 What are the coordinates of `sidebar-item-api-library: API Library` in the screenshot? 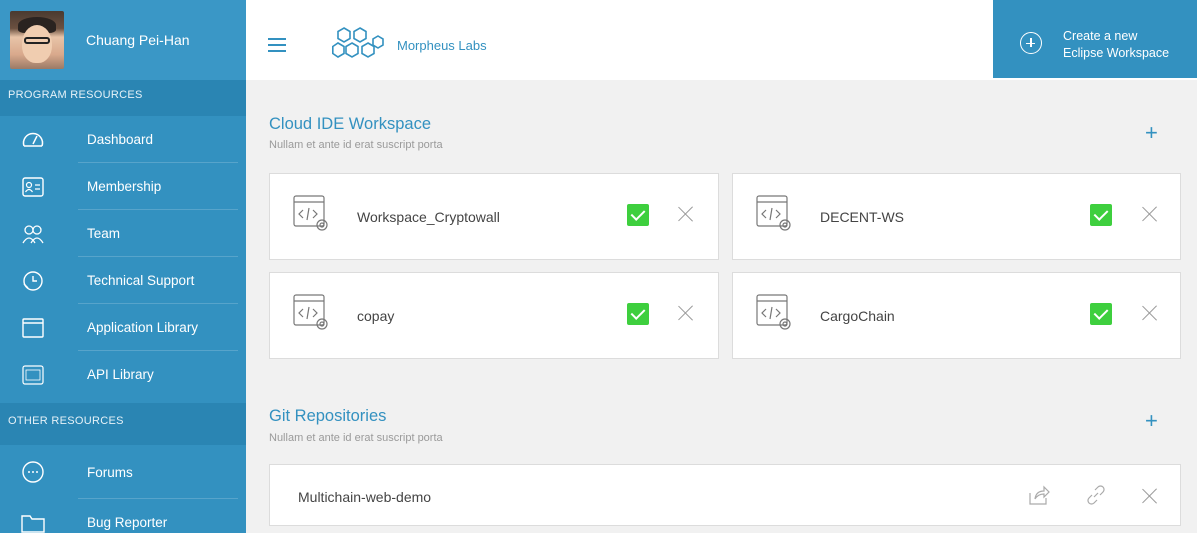 It's located at (123, 374).